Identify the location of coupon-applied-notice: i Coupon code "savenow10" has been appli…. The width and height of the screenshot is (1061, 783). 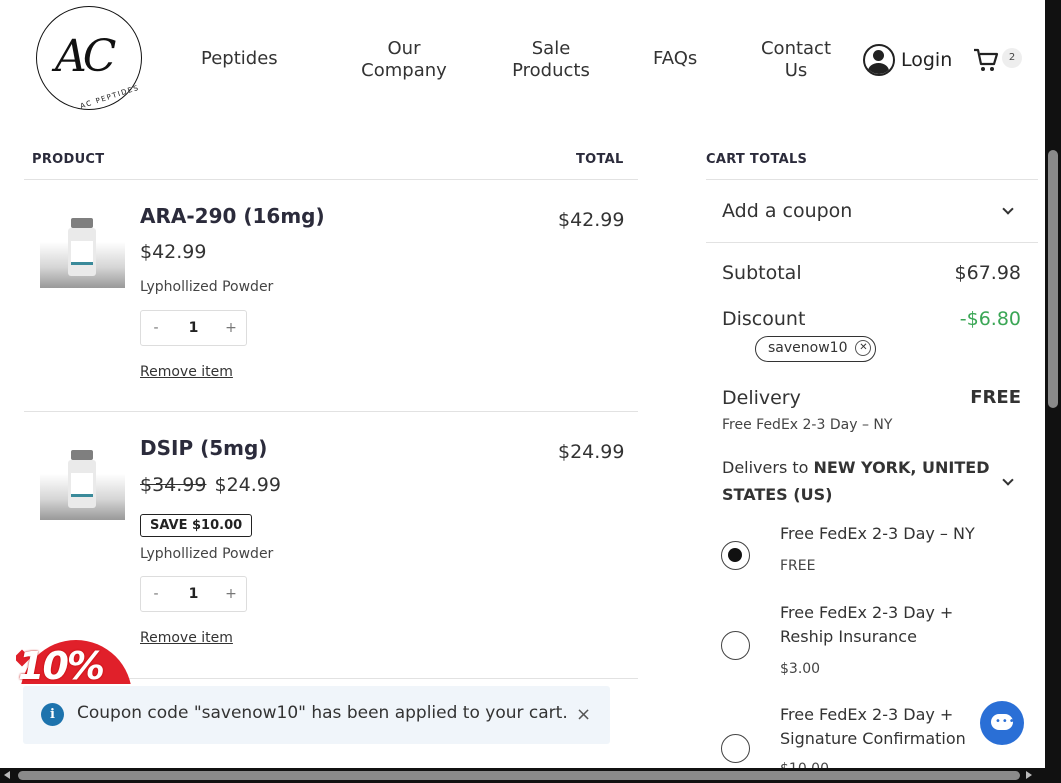
(316, 715).